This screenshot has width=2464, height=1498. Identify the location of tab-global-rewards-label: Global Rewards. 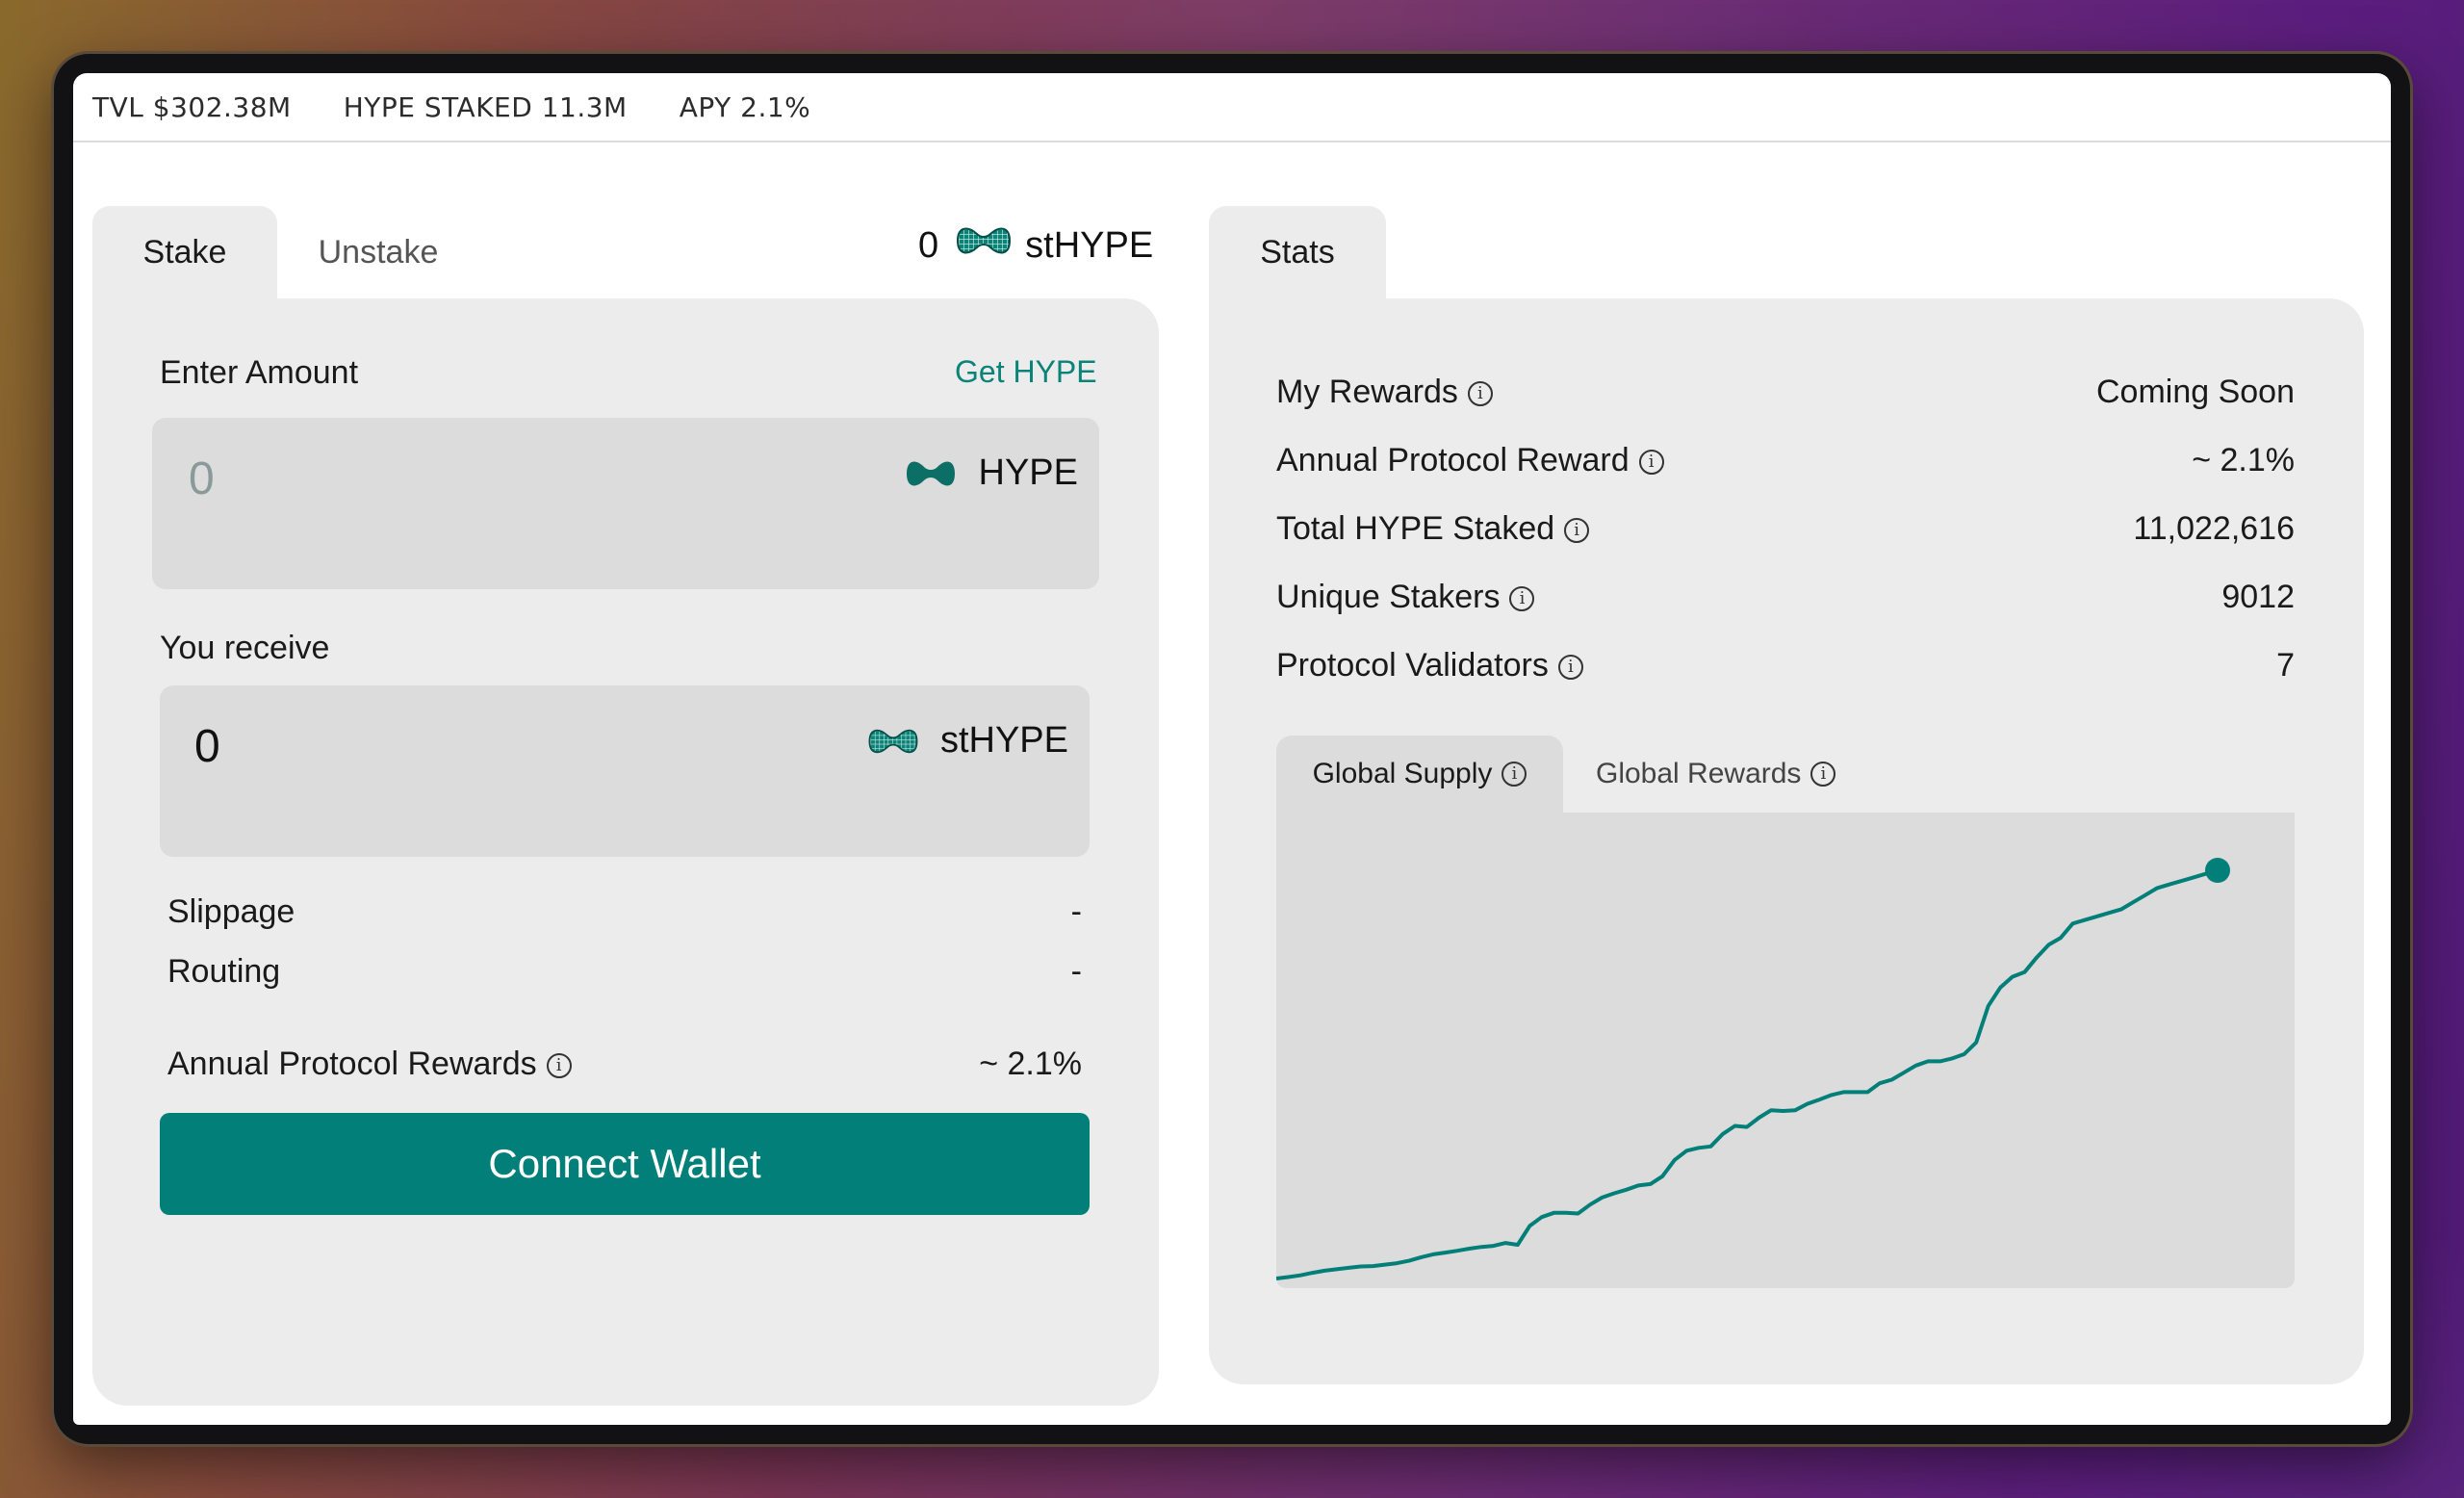
(1699, 773).